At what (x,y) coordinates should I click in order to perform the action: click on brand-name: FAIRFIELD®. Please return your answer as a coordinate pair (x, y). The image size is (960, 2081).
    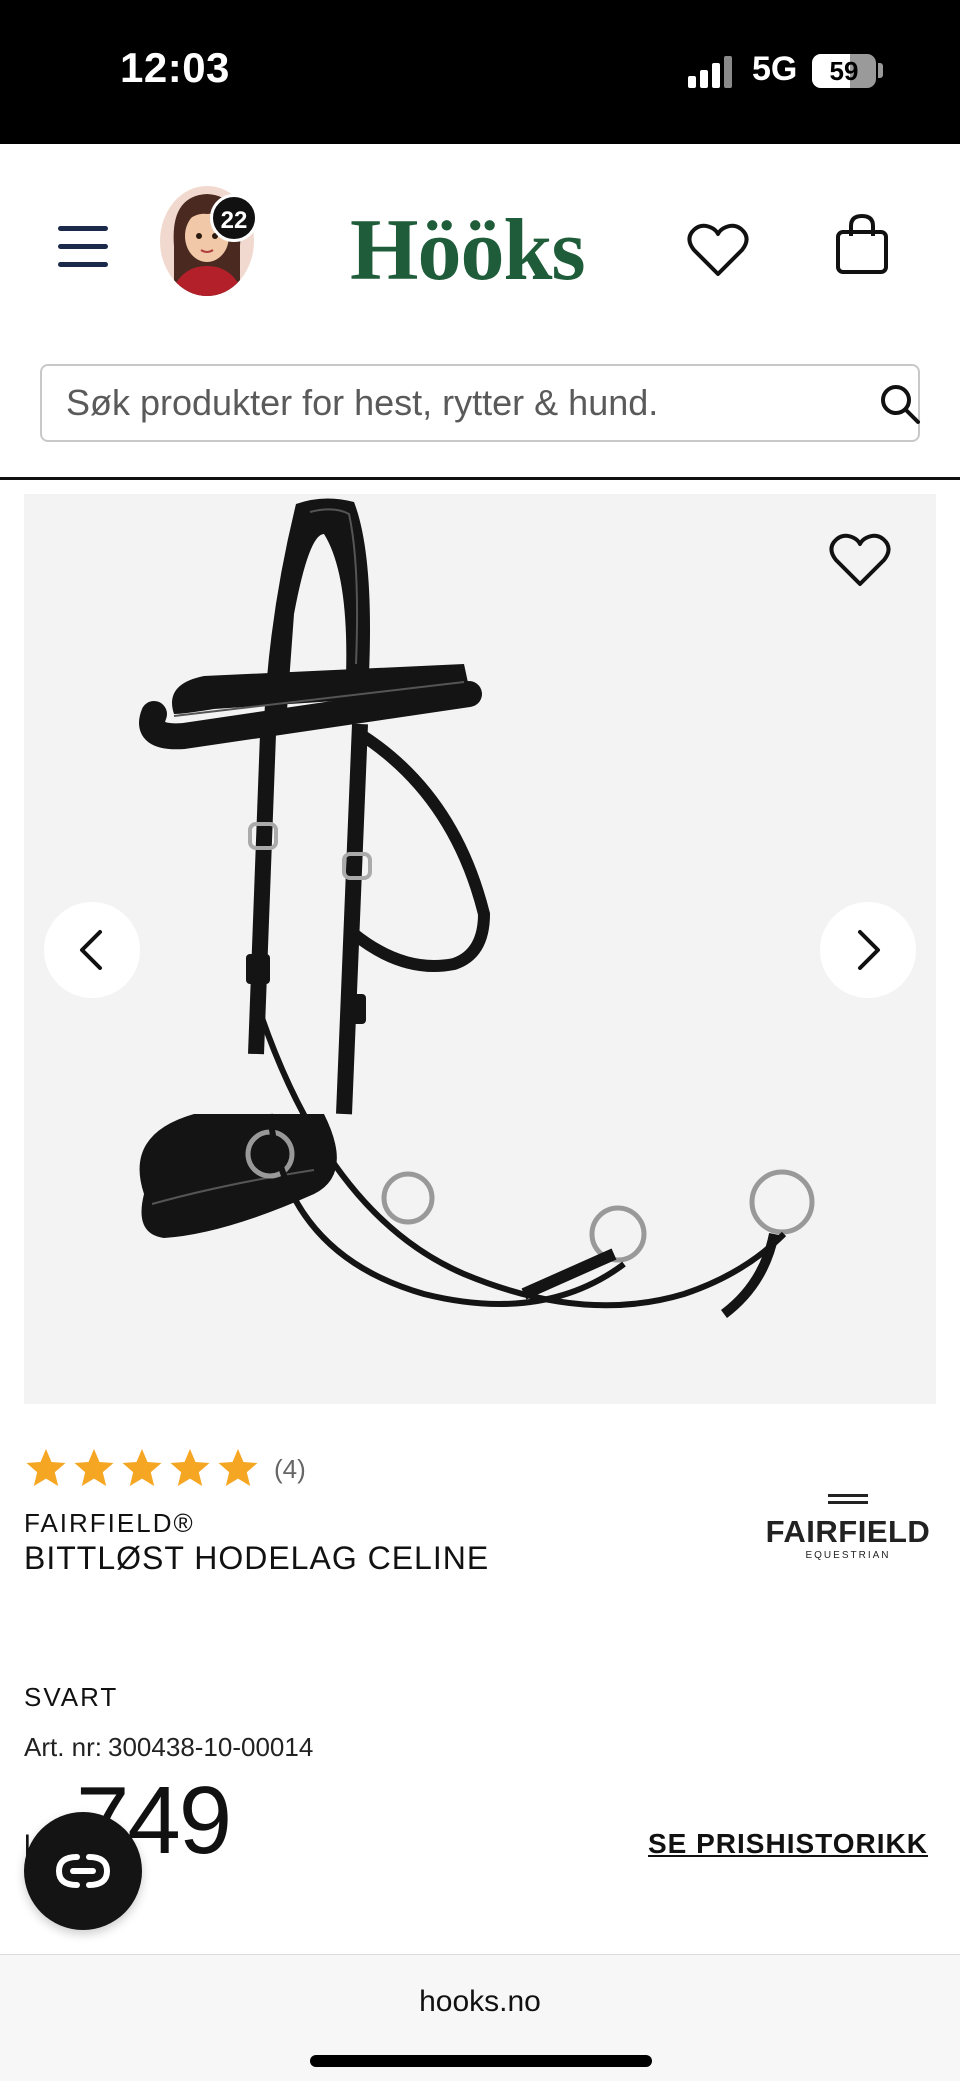
    Looking at the image, I should click on (109, 1523).